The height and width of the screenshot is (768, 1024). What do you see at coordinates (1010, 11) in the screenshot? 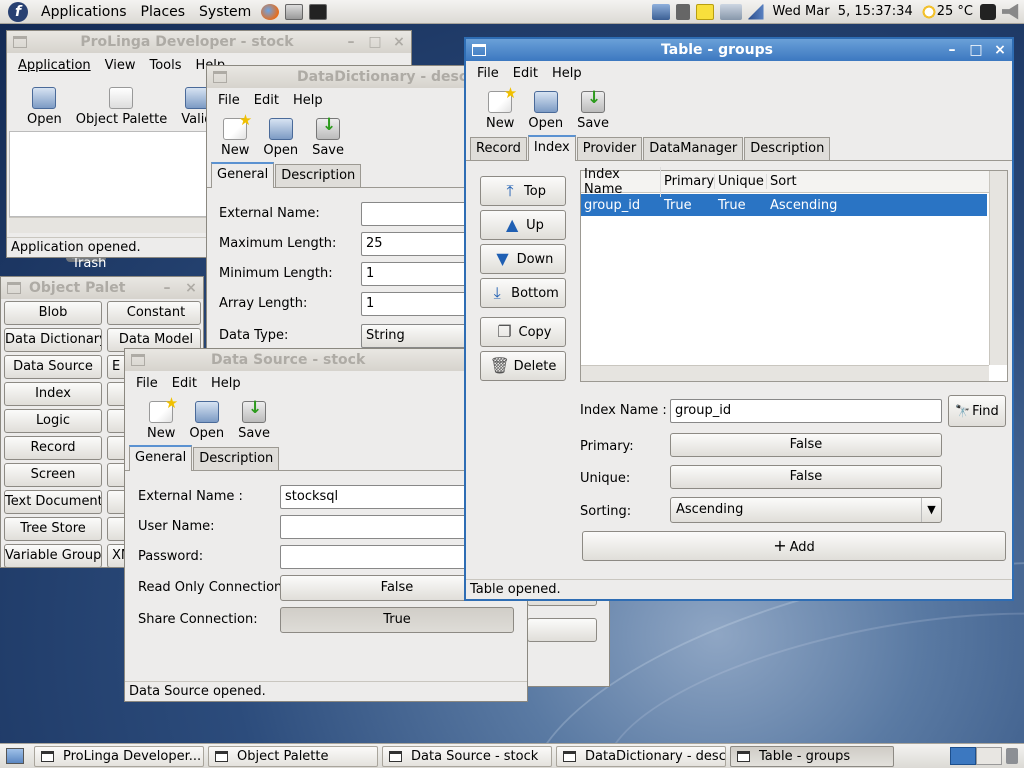
I see `volume-icon` at bounding box center [1010, 11].